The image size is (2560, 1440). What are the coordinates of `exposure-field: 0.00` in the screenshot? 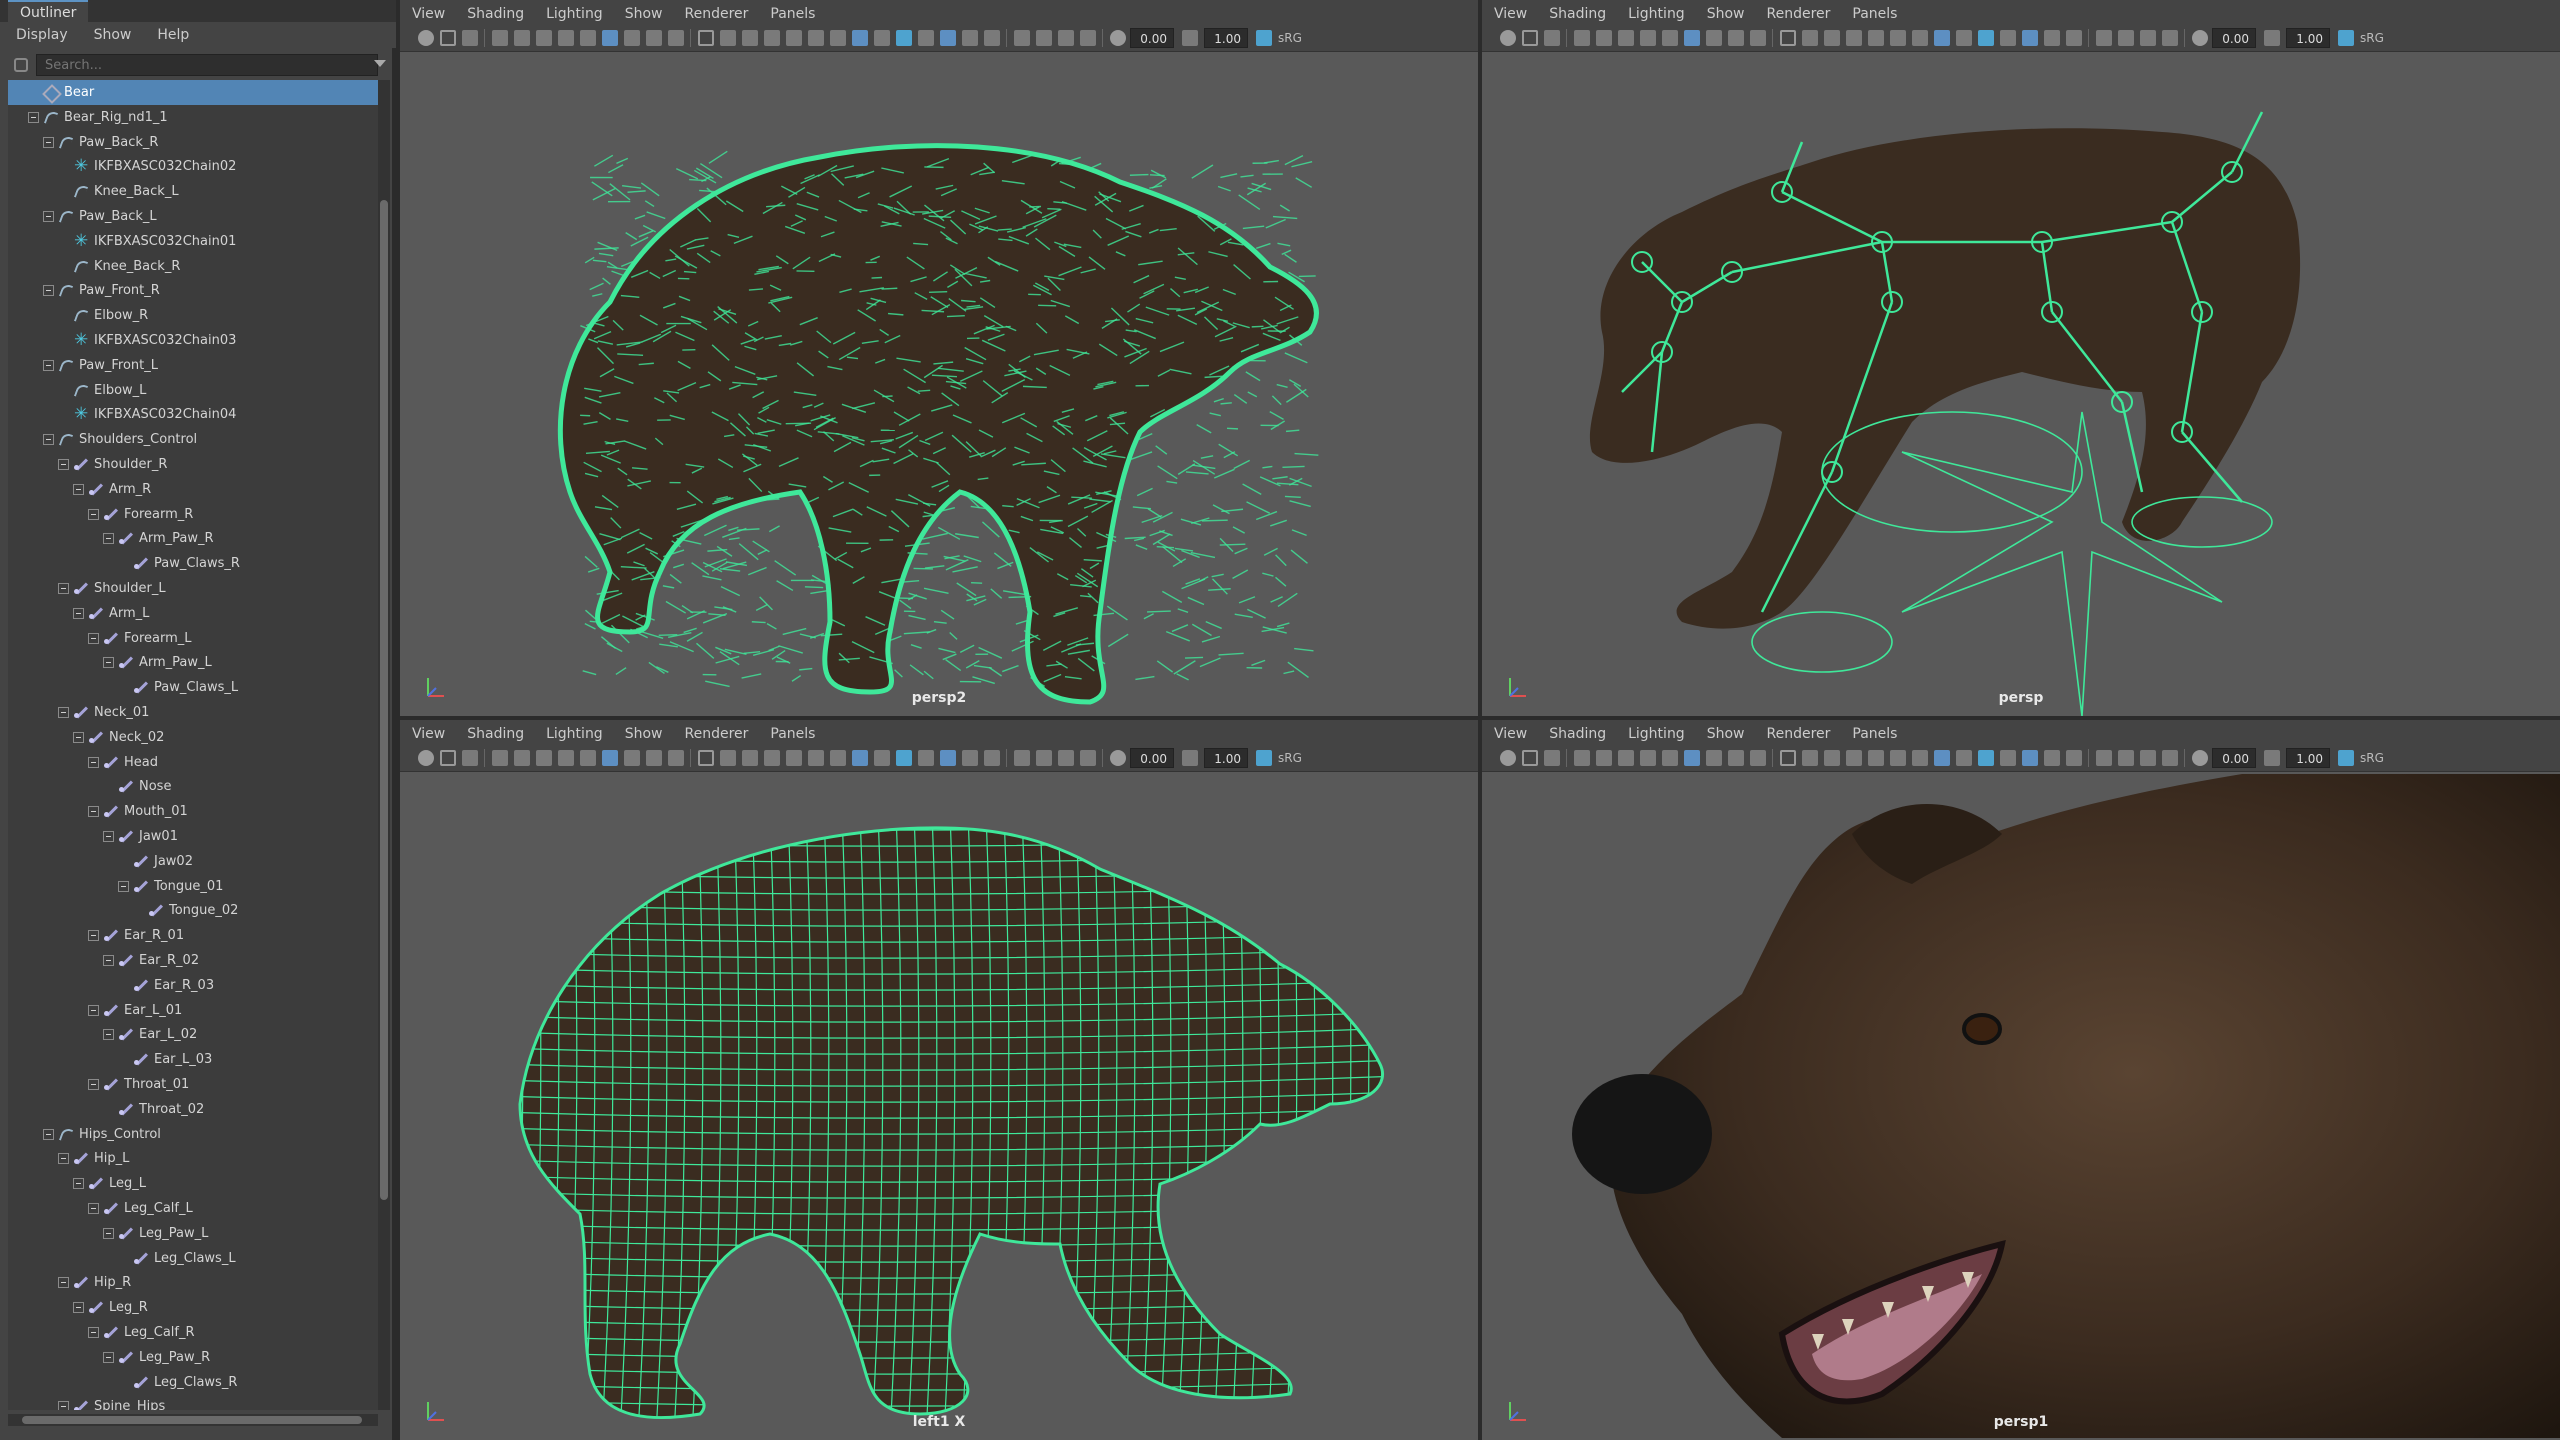 It's located at (2234, 758).